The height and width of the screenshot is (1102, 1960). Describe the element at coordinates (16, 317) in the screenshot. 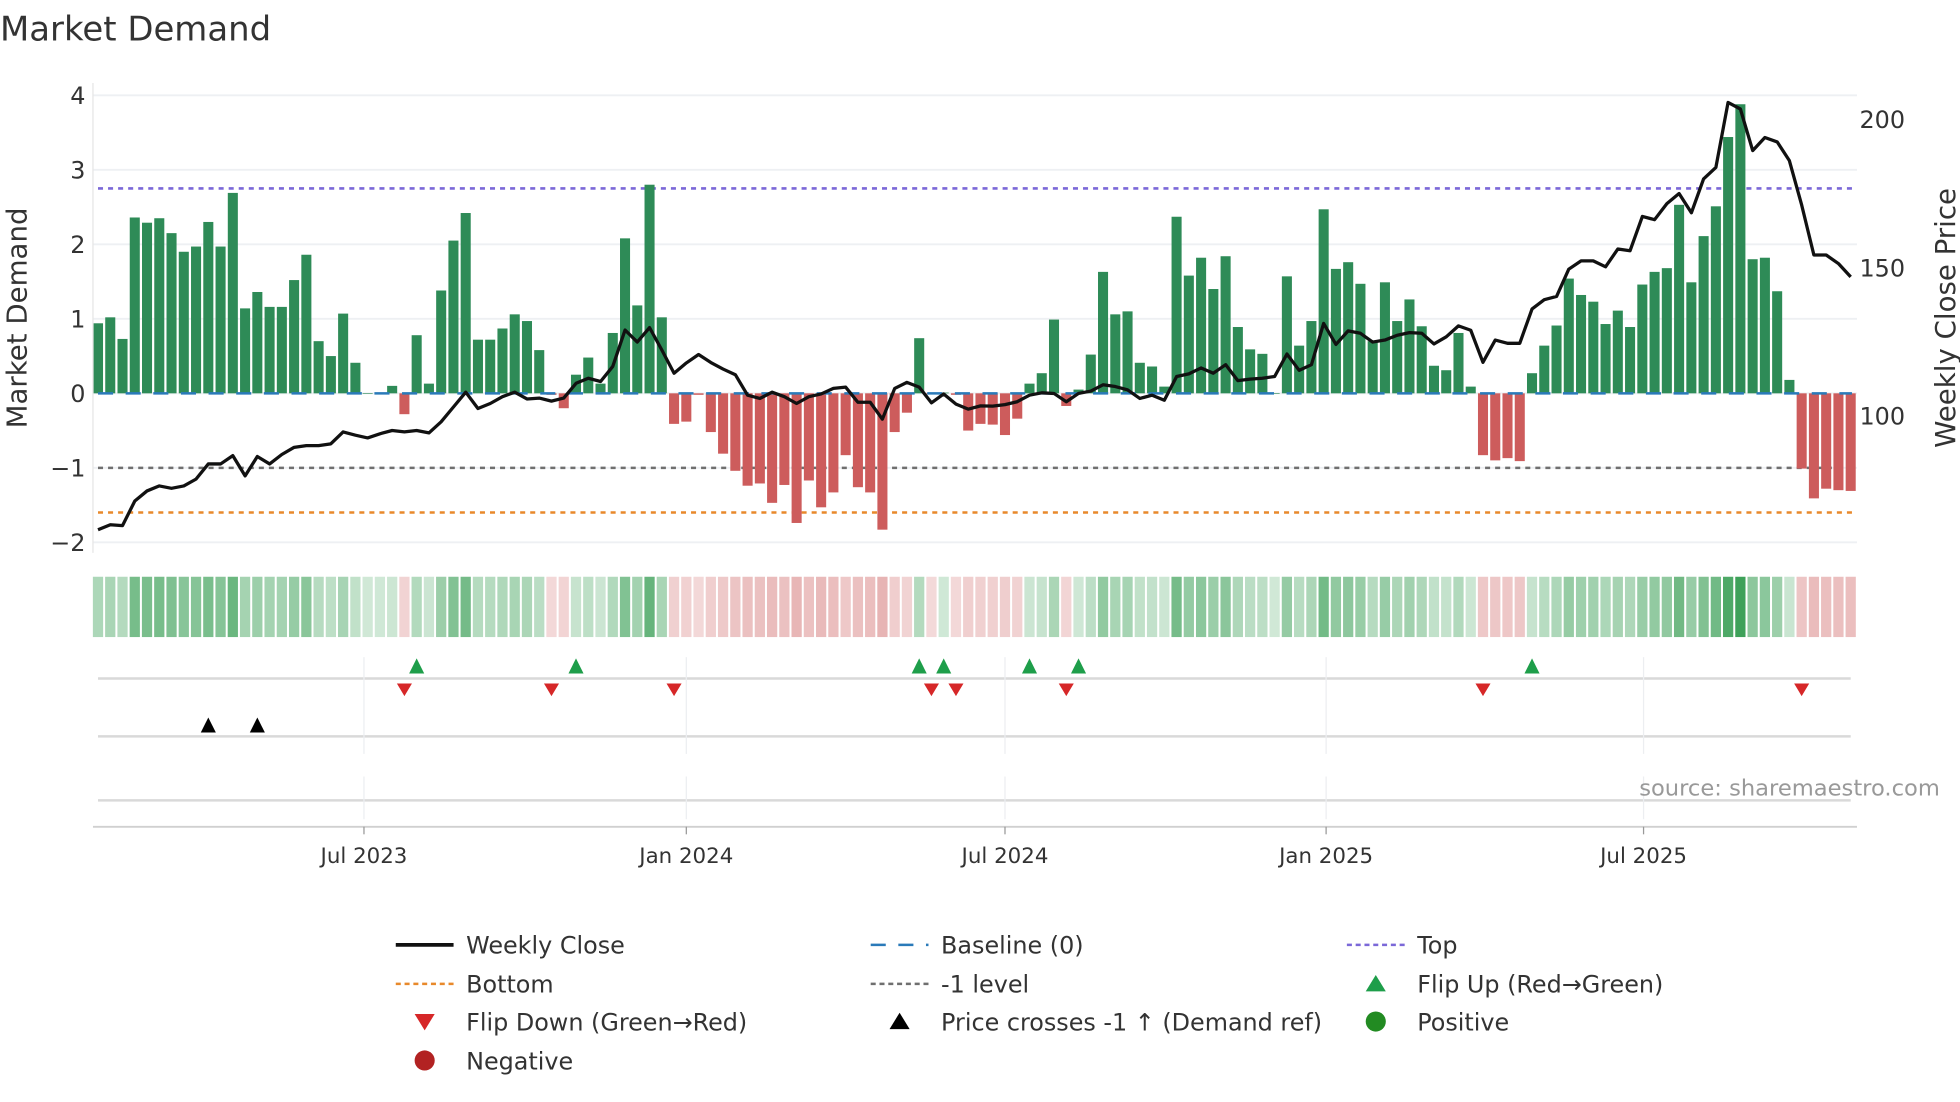

I see `y-axis-label: Market Demand` at that location.